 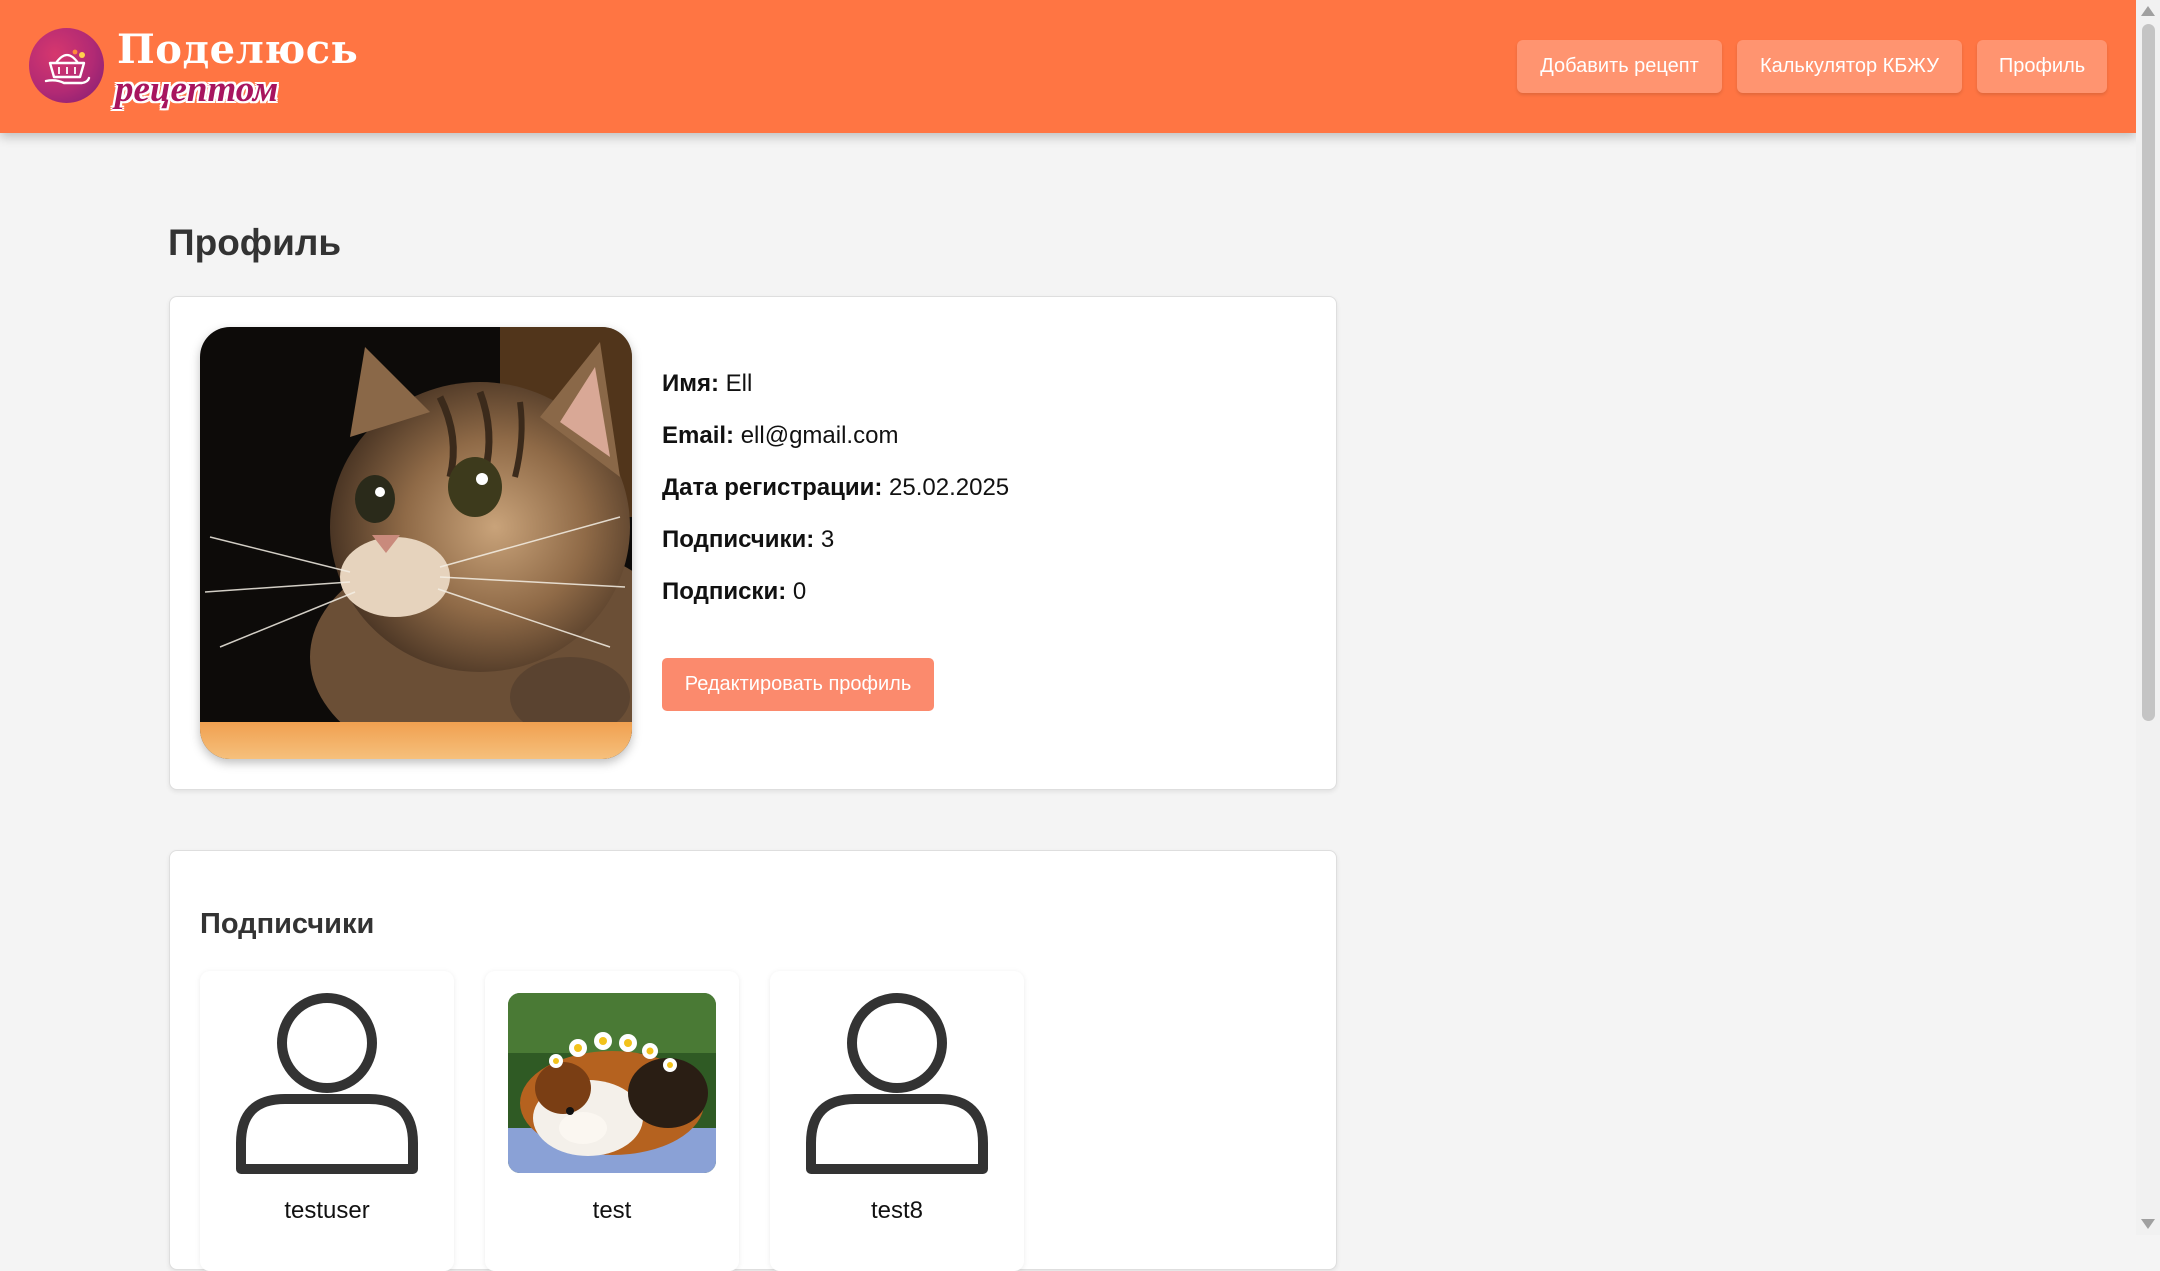 I want to click on follower-name: testuser, so click(x=327, y=1210).